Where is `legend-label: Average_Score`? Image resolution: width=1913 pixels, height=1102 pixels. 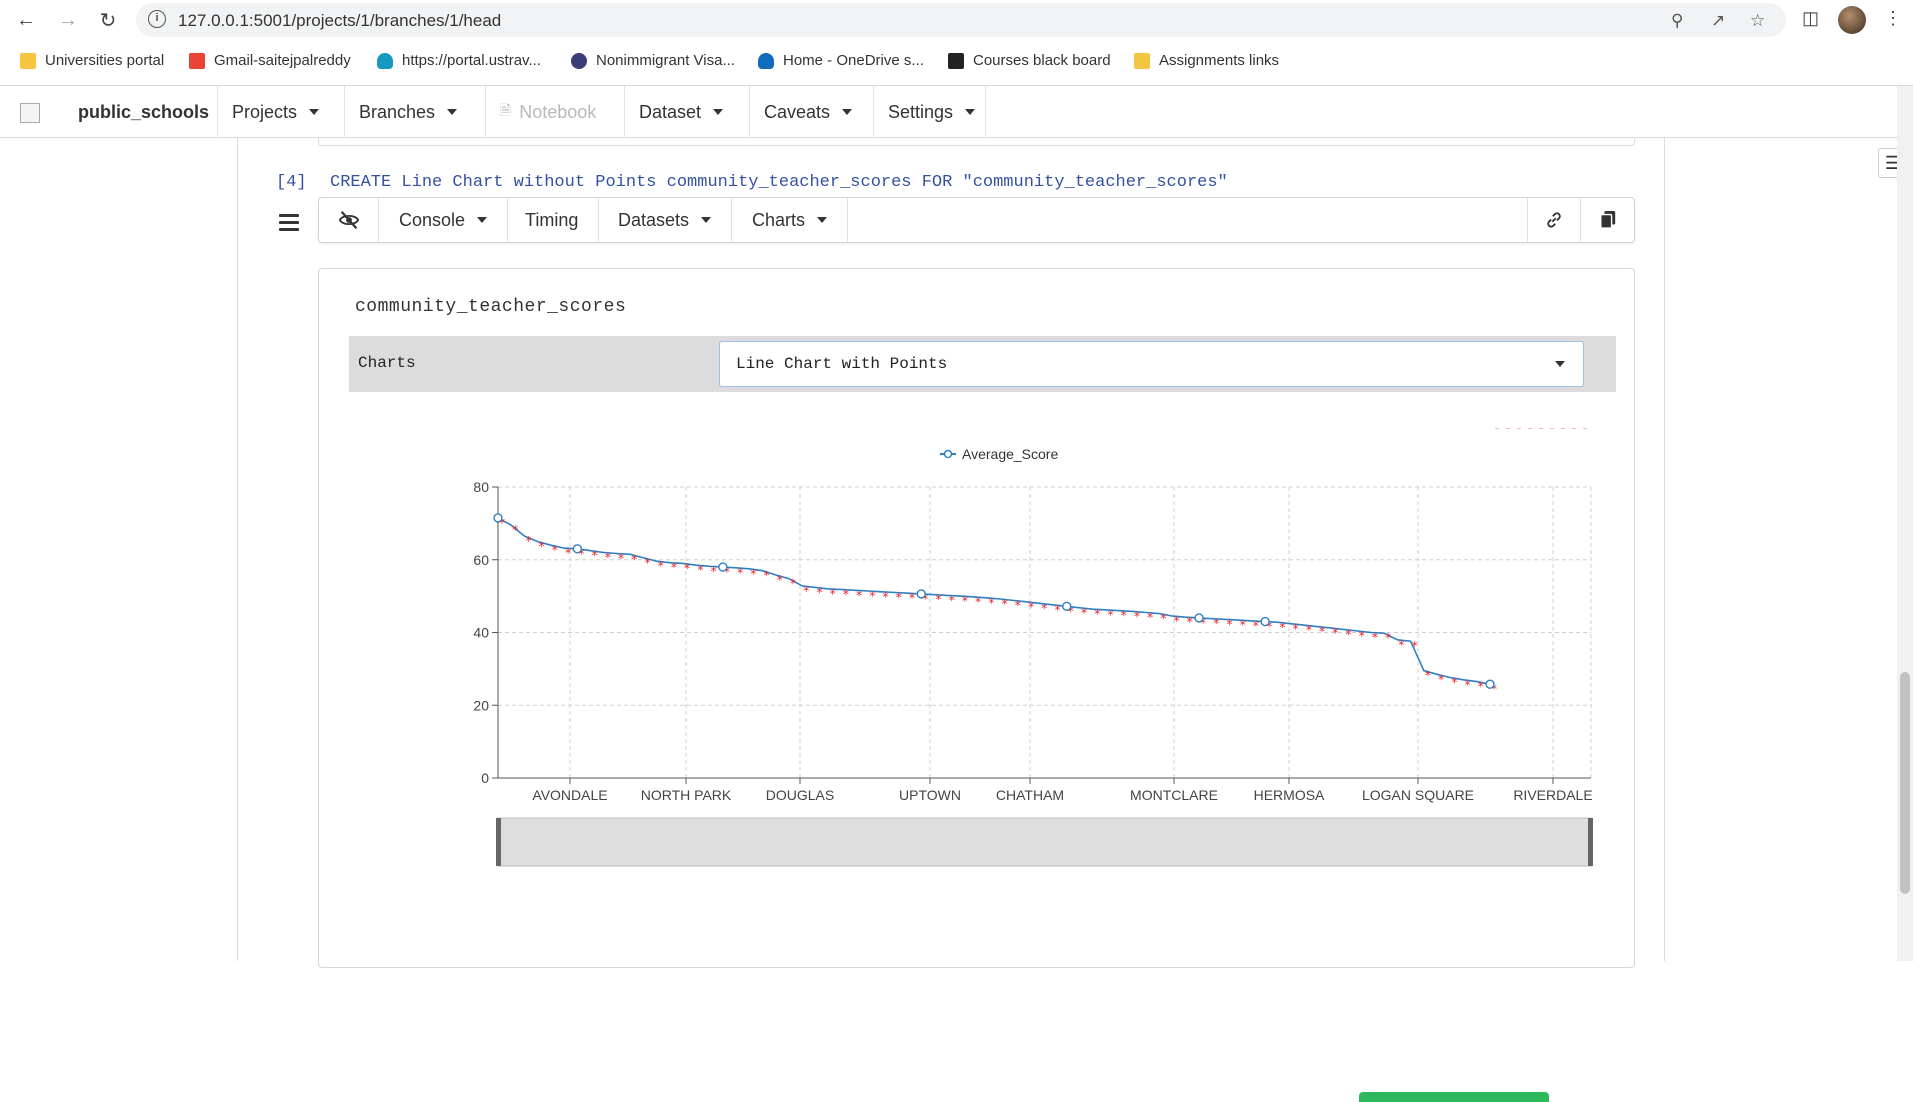
legend-label: Average_Score is located at coordinates (1010, 454).